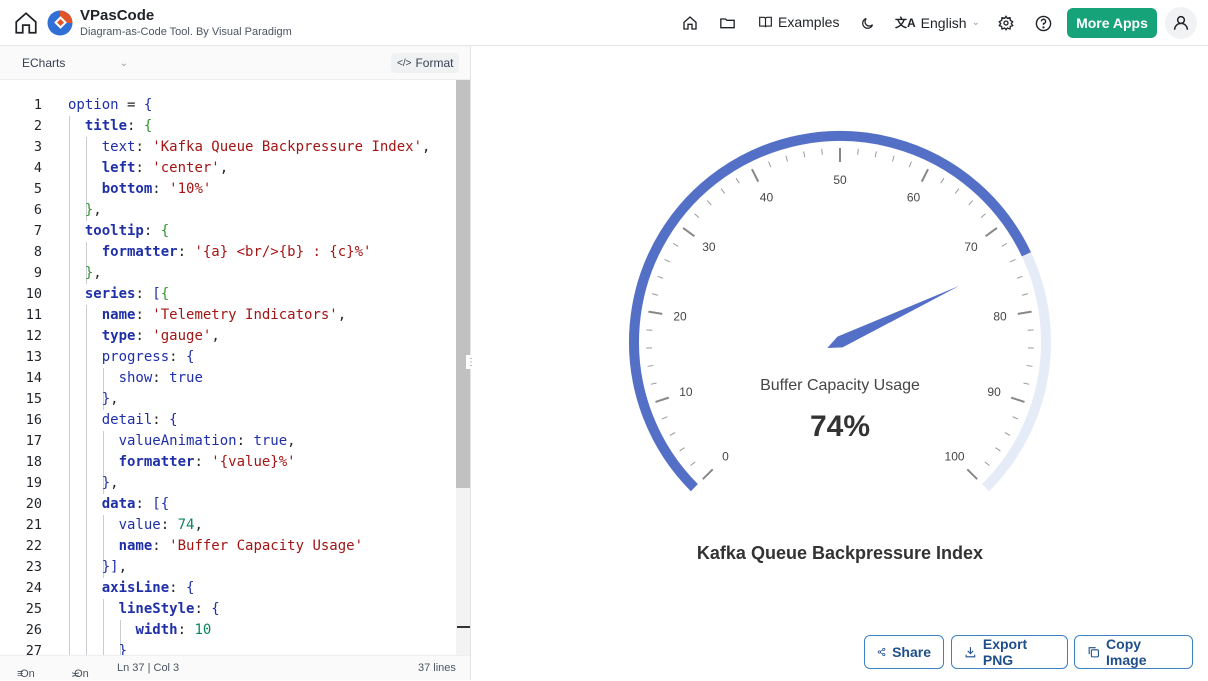 Image resolution: width=1208 pixels, height=681 pixels. I want to click on code-line: 11 name: 'Telemetry Indicators',, so click(228, 315).